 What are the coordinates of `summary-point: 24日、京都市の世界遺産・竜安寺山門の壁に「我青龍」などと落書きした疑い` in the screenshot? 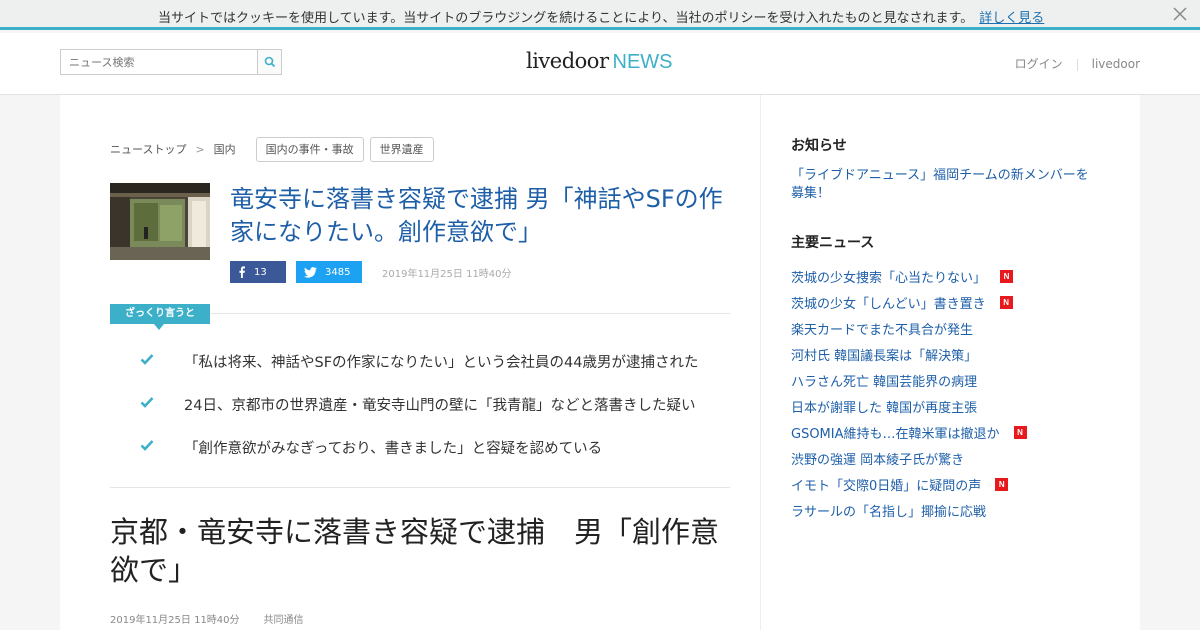 It's located at (440, 405).